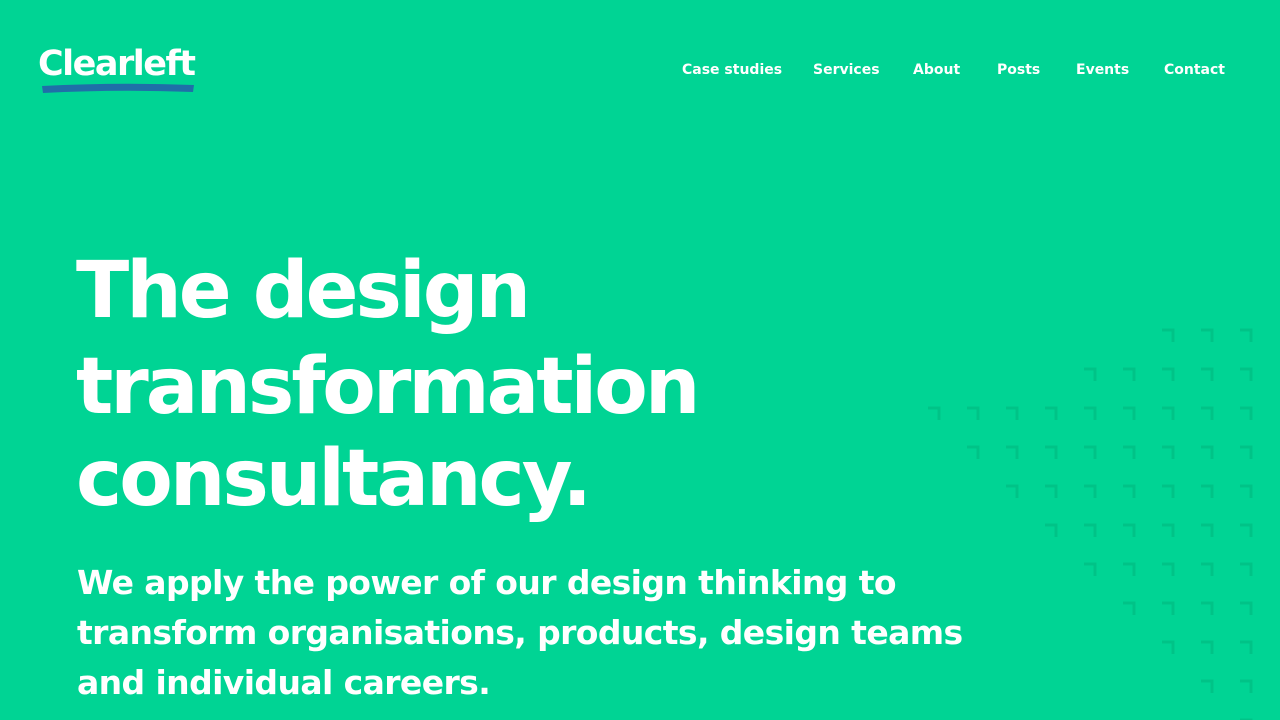 The image size is (1280, 720). I want to click on clearleft-logo-link: Clearleft, so click(118, 71).